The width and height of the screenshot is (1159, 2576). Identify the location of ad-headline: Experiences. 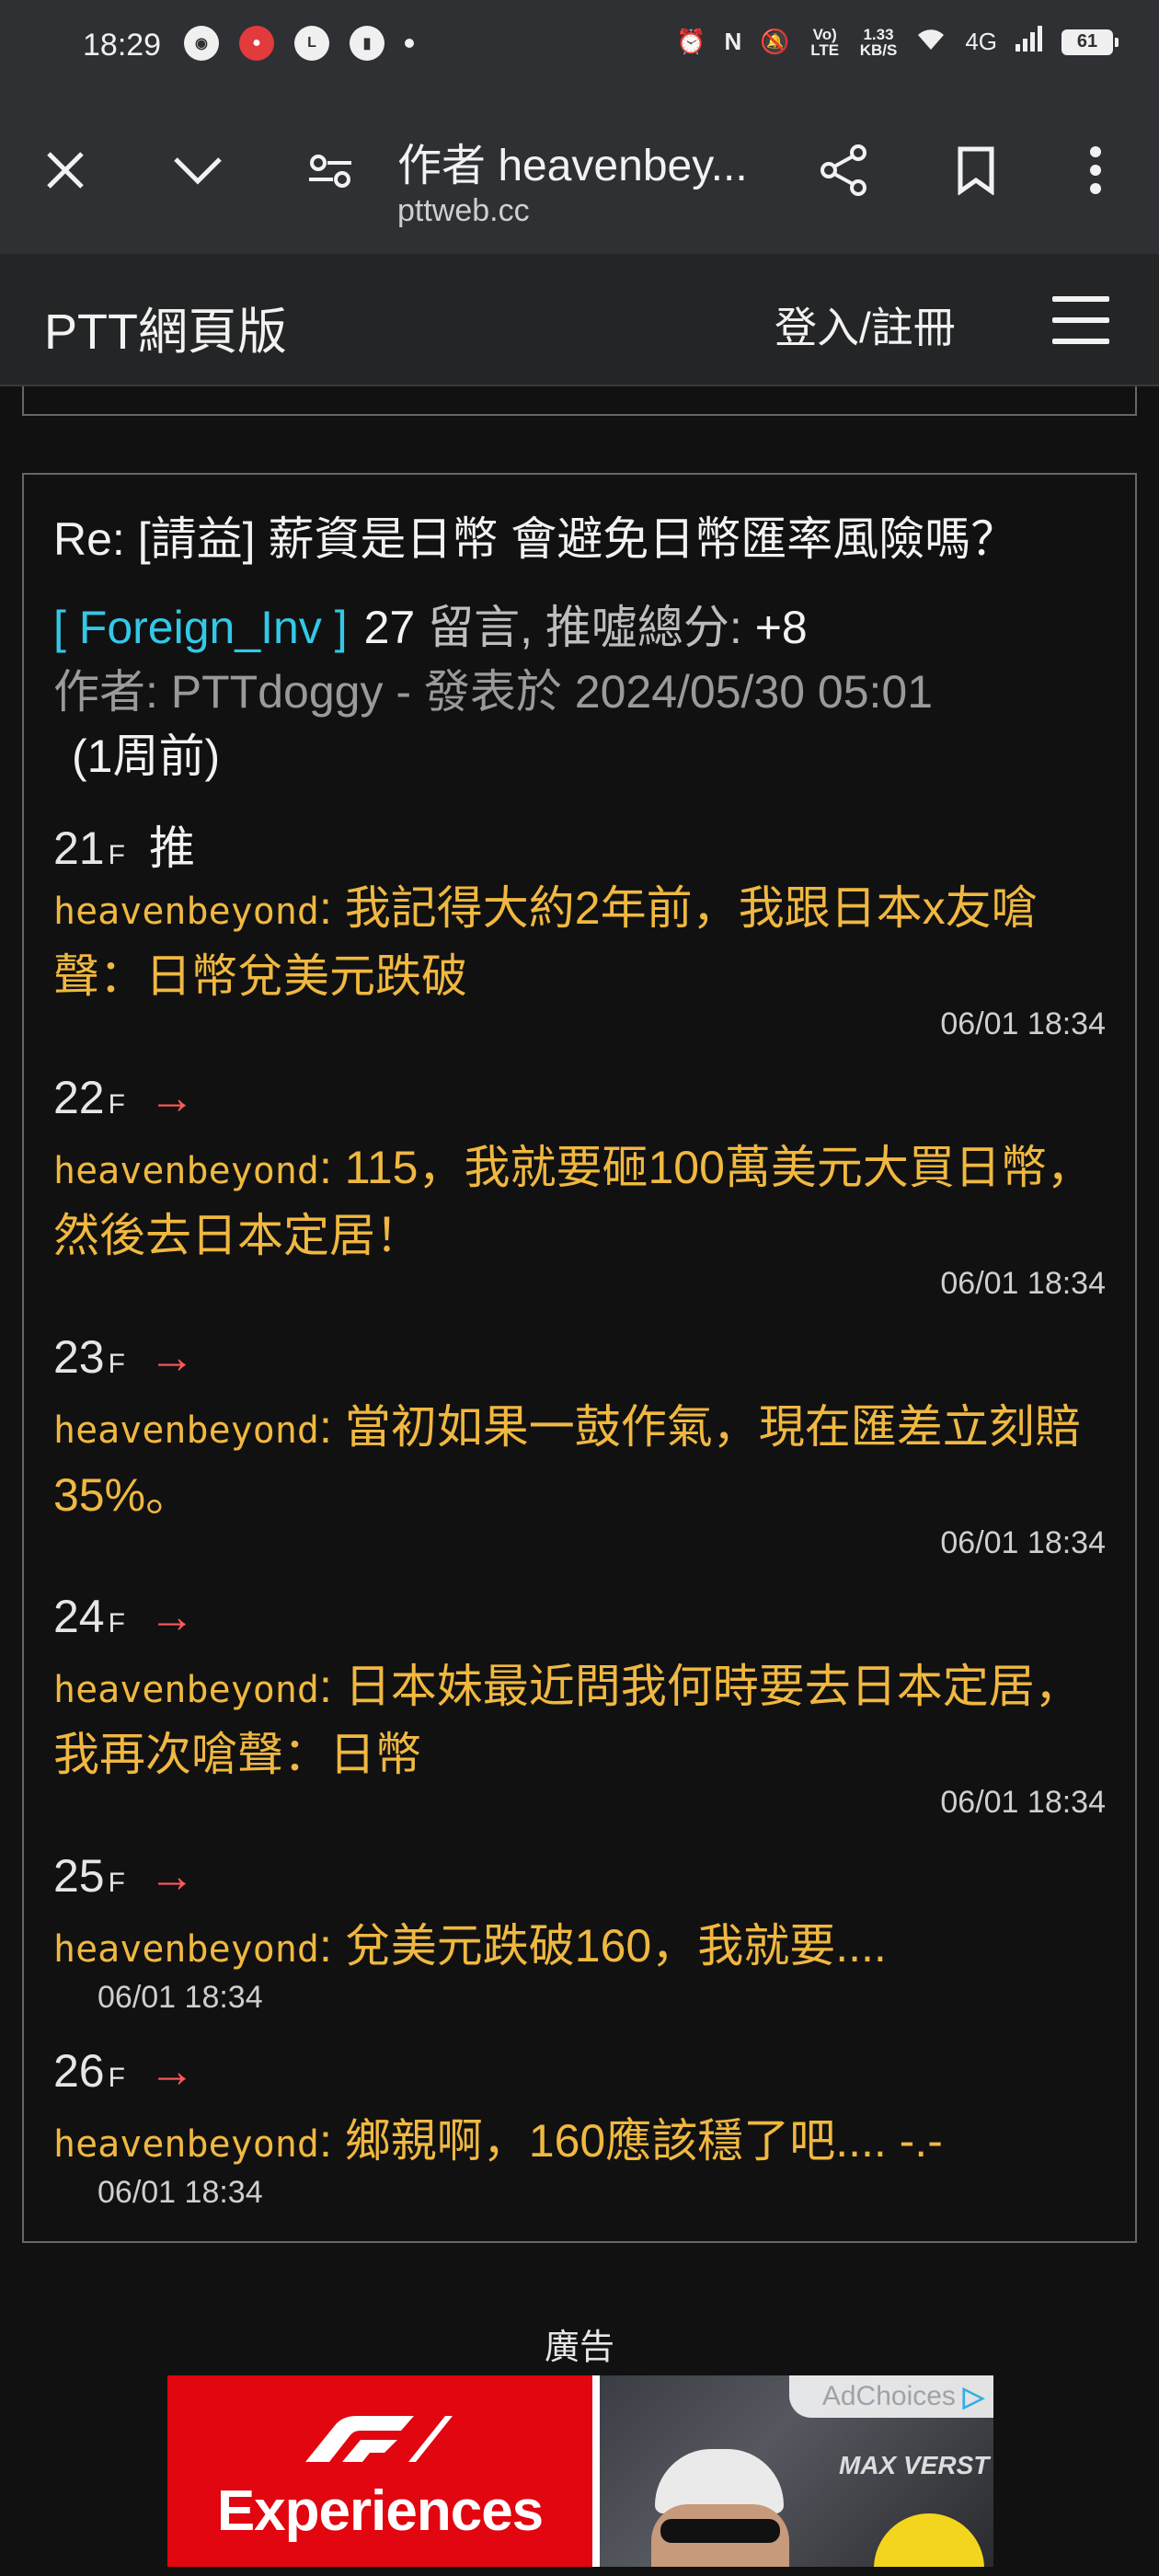
(380, 2511).